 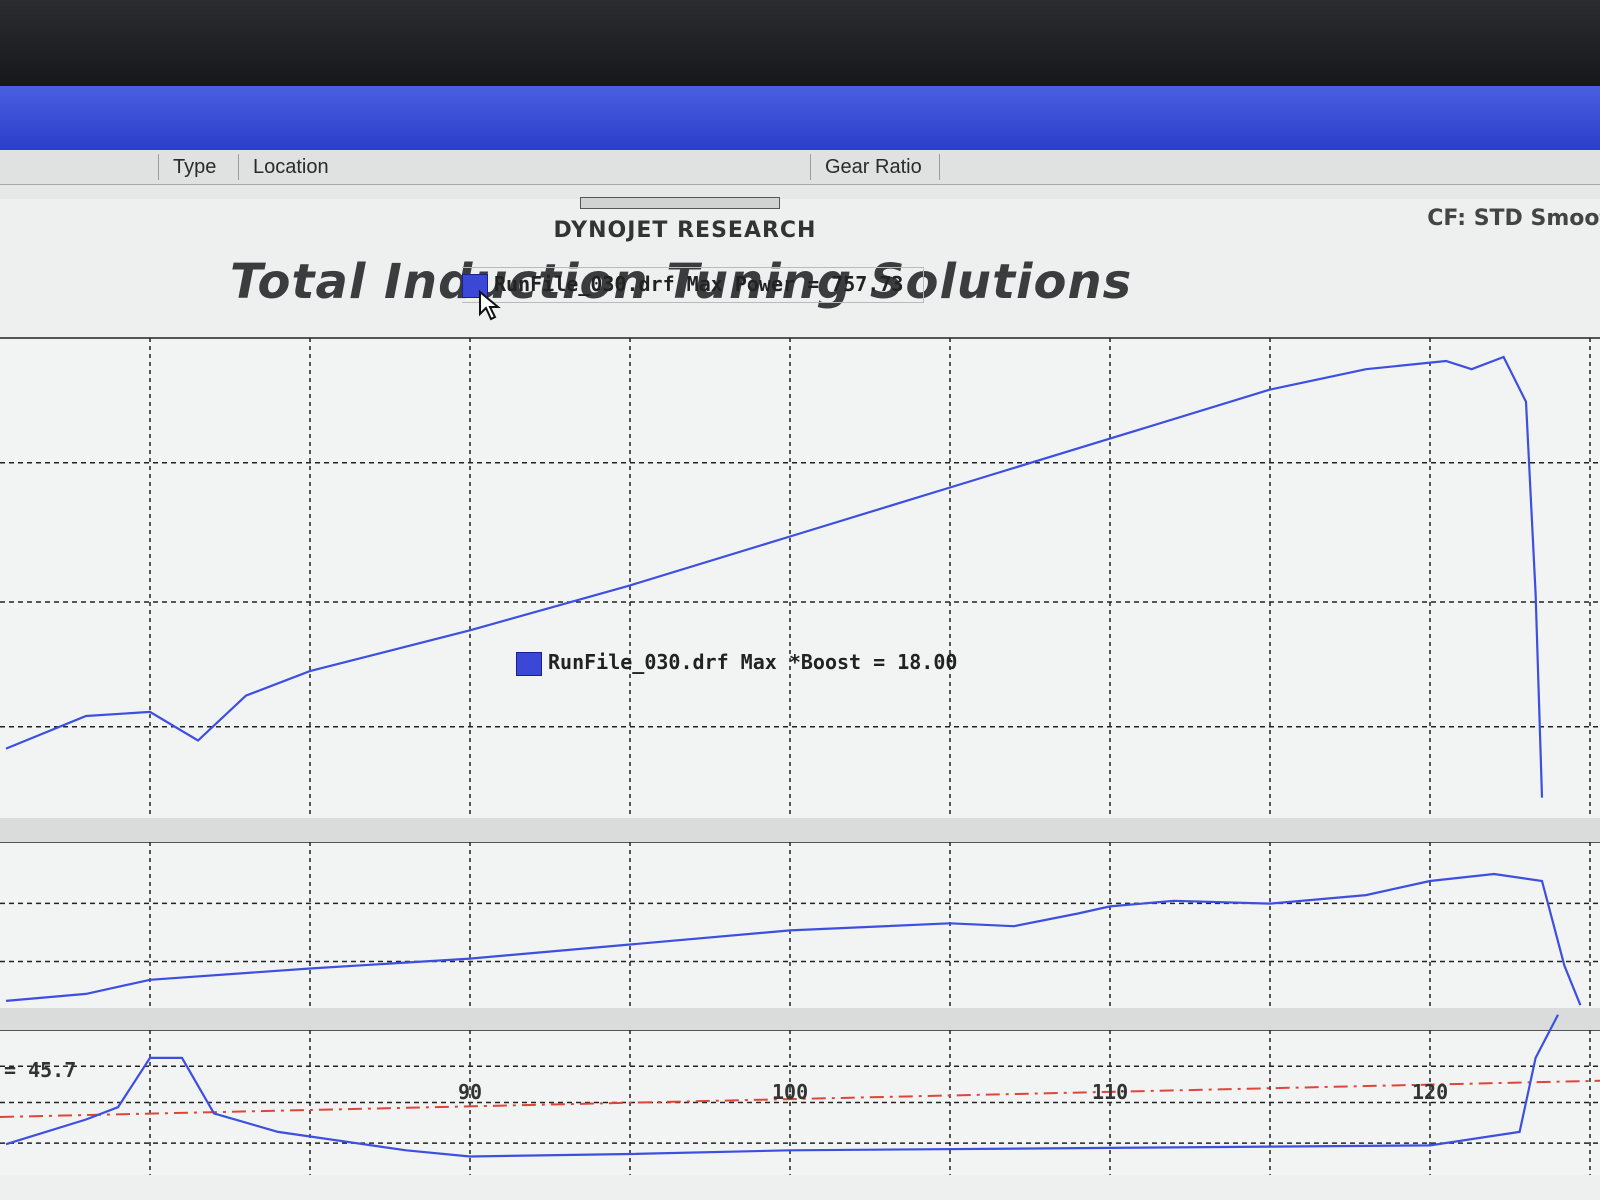 I want to click on legend-boost: RunFile_030.drf Max *Boost = 18.00, so click(x=736, y=663).